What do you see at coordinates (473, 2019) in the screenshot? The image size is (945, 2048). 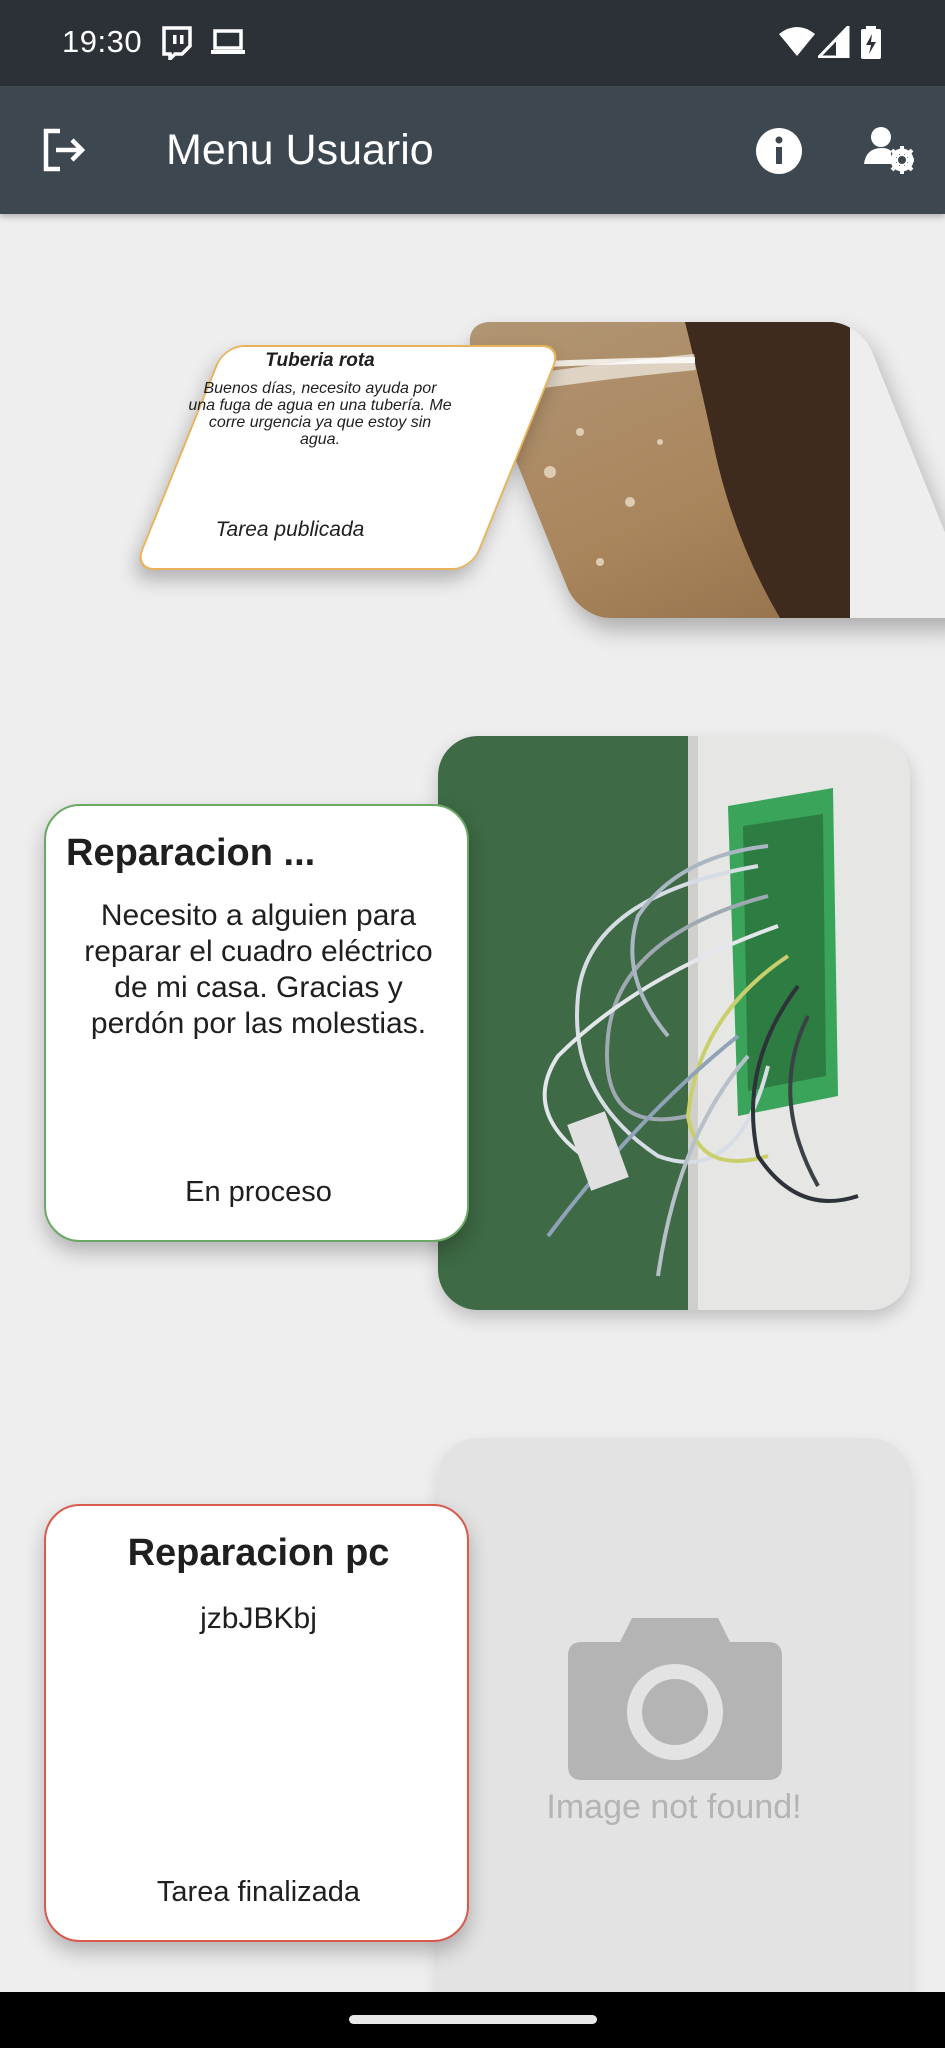 I see `home-gesture-handle` at bounding box center [473, 2019].